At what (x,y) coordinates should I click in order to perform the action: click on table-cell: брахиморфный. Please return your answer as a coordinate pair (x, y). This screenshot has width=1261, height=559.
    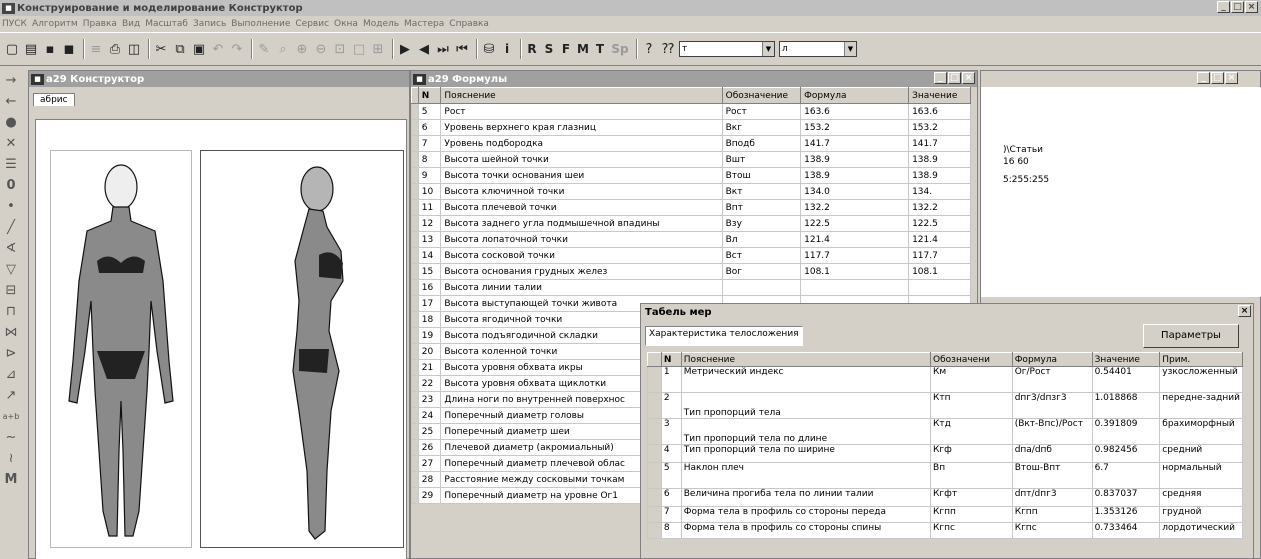
    Looking at the image, I should click on (1201, 431).